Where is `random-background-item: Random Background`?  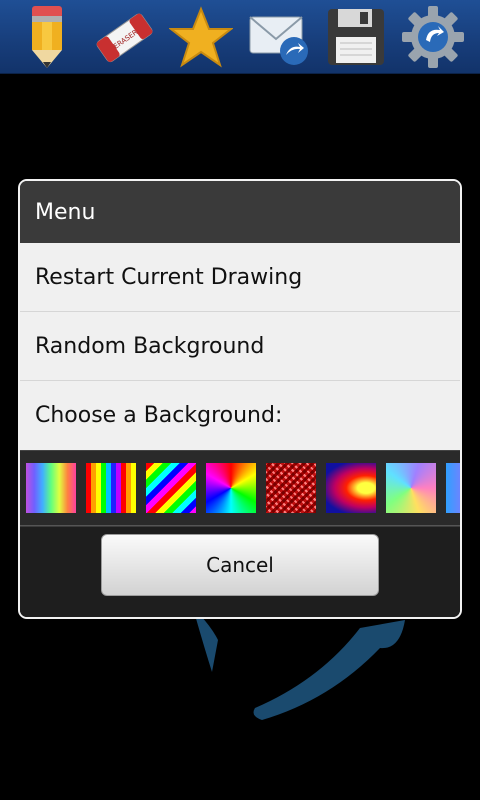 random-background-item: Random Background is located at coordinates (240, 346).